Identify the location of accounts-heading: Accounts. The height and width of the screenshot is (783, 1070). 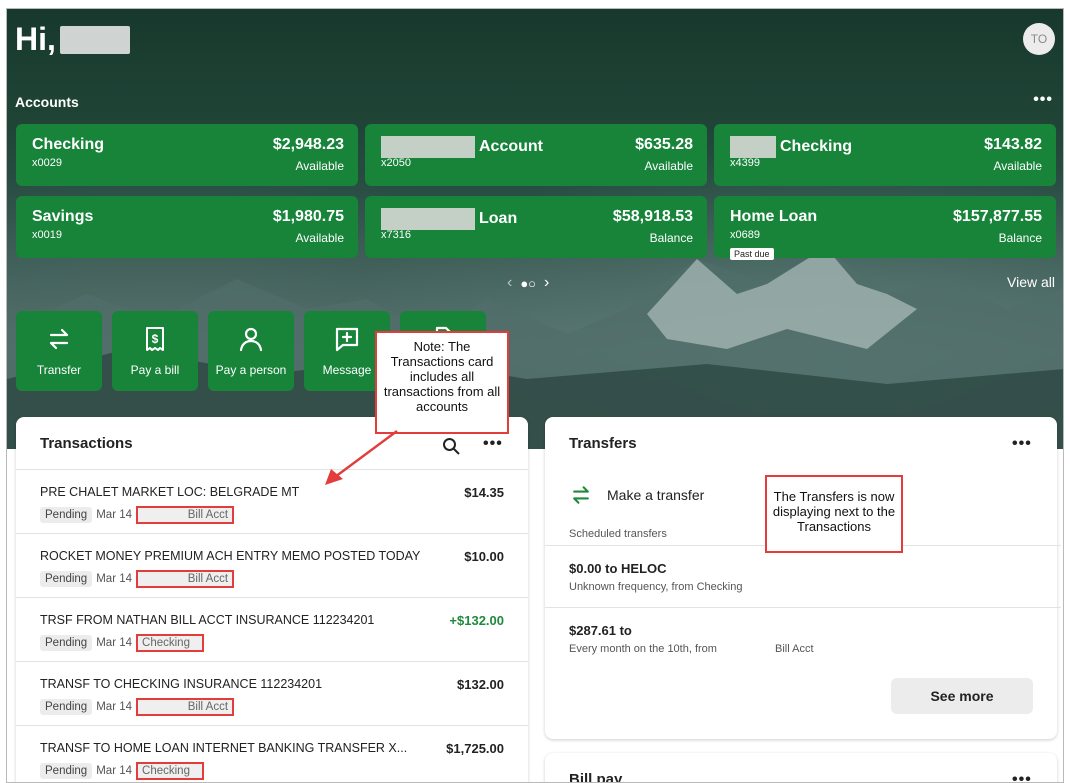
(47, 102).